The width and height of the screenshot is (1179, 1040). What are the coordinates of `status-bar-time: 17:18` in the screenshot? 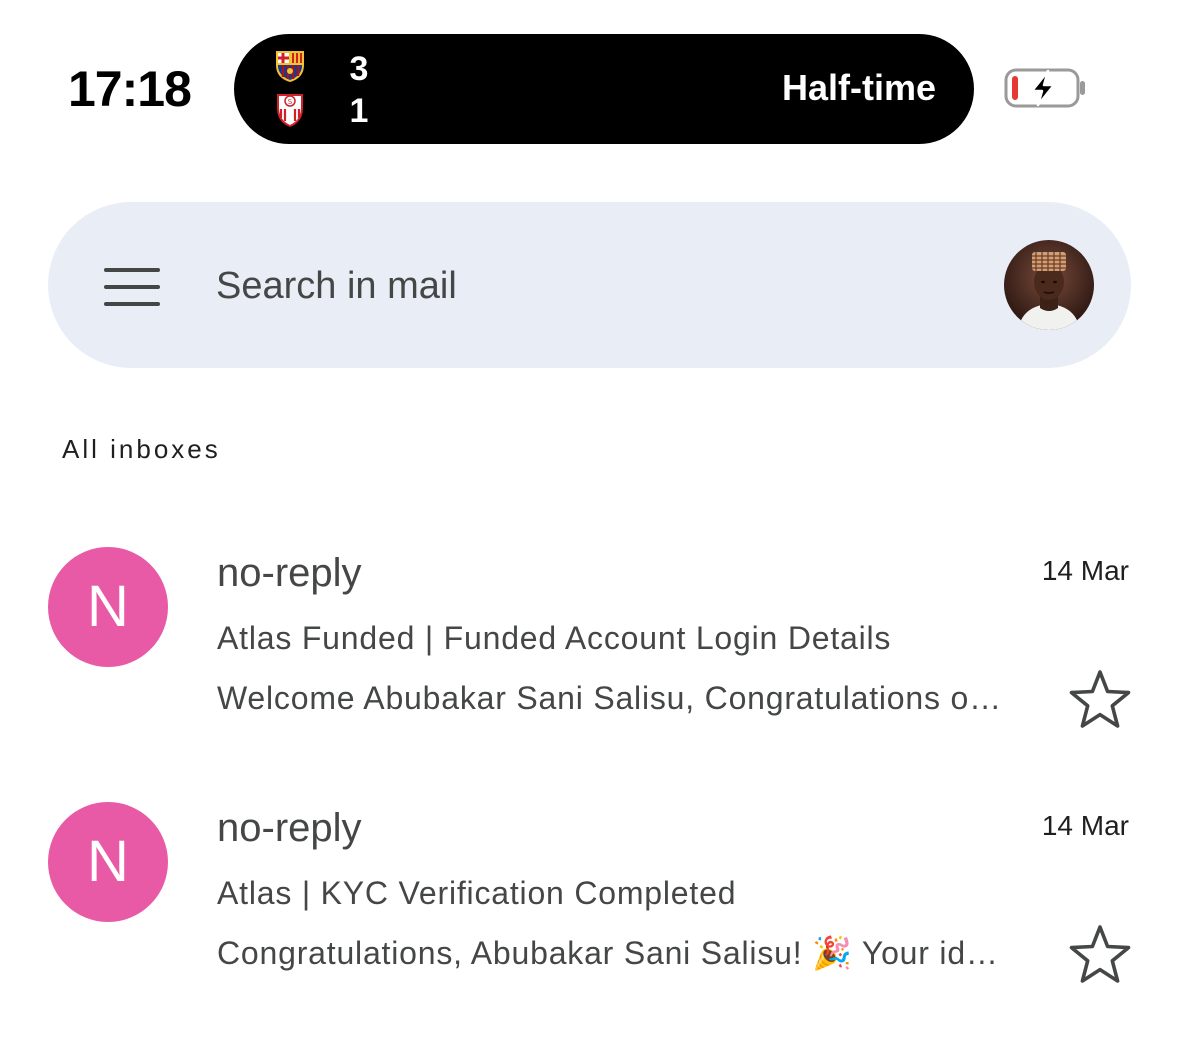 It's located at (130, 89).